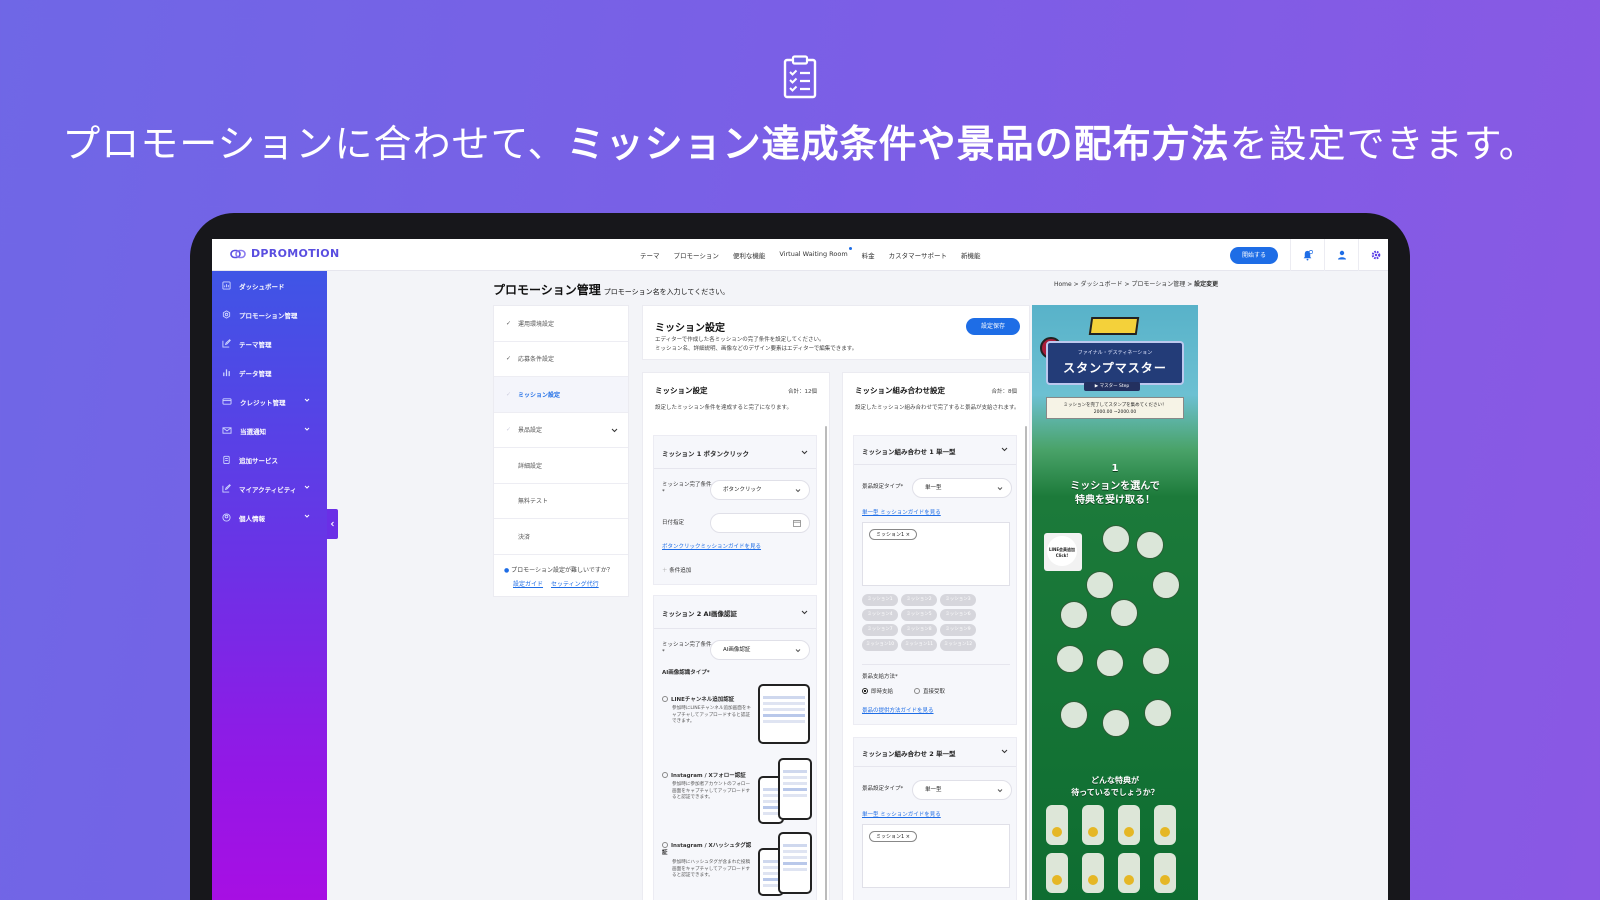 This screenshot has width=1600, height=900. Describe the element at coordinates (919, 615) in the screenshot. I see `mission-chip: ミッション5` at that location.